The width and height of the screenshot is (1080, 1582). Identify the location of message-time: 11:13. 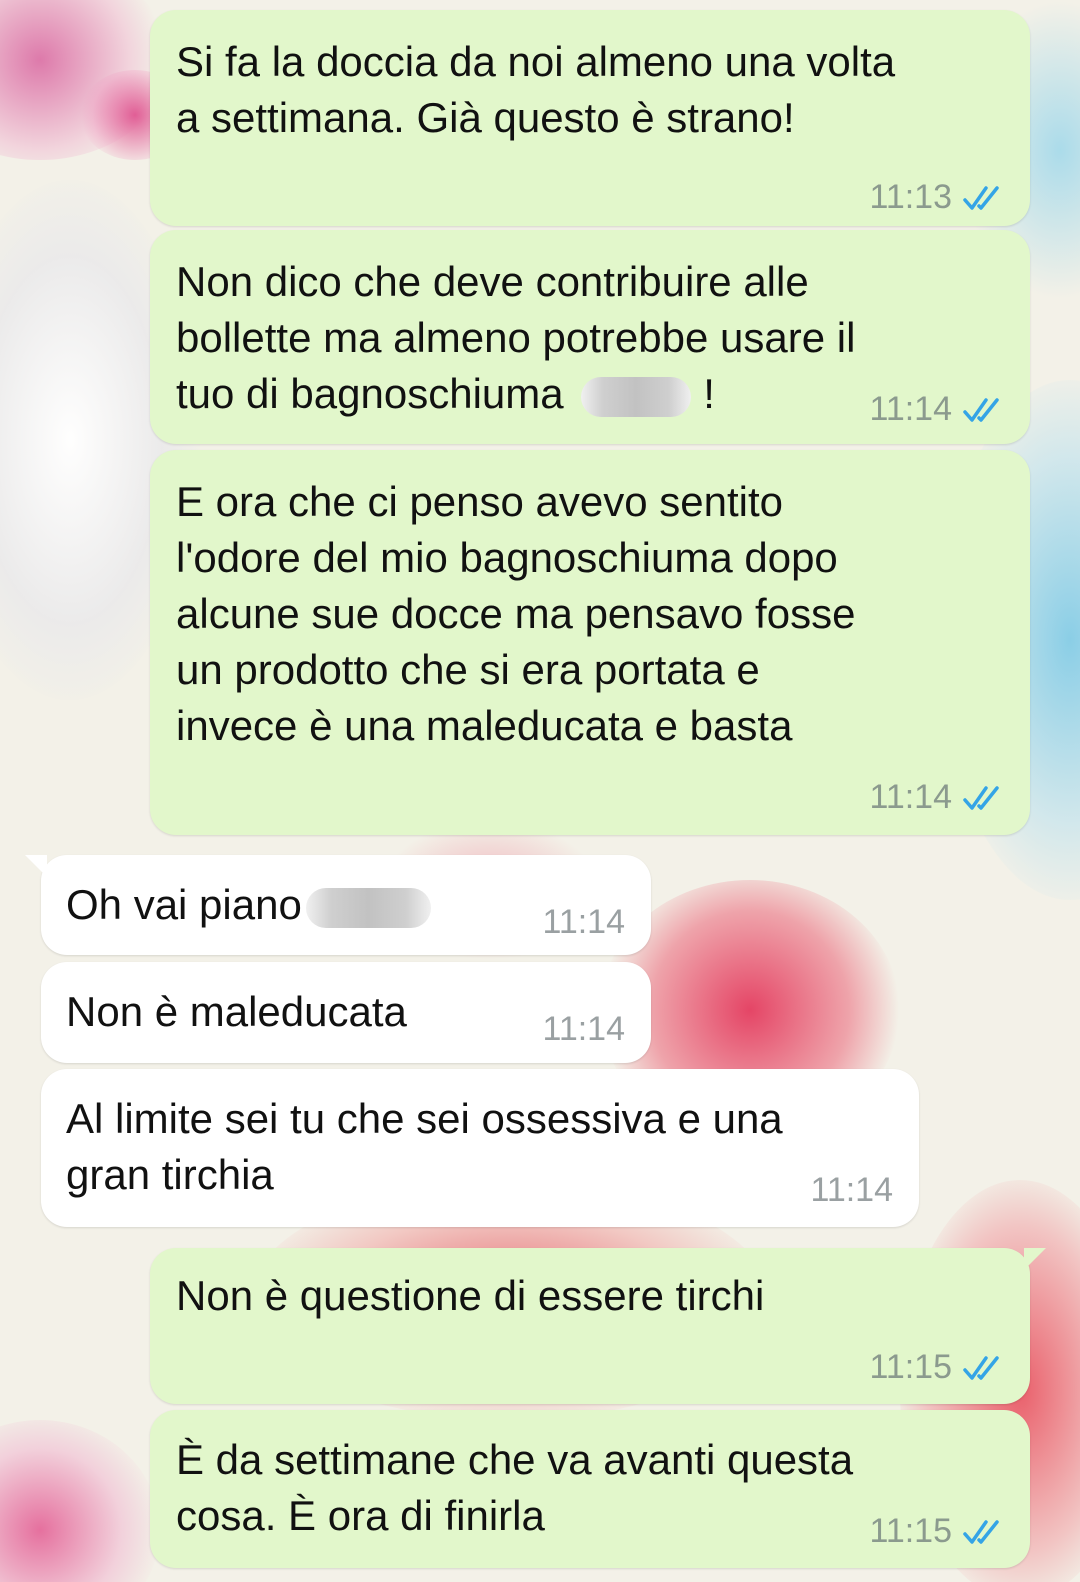
(910, 197).